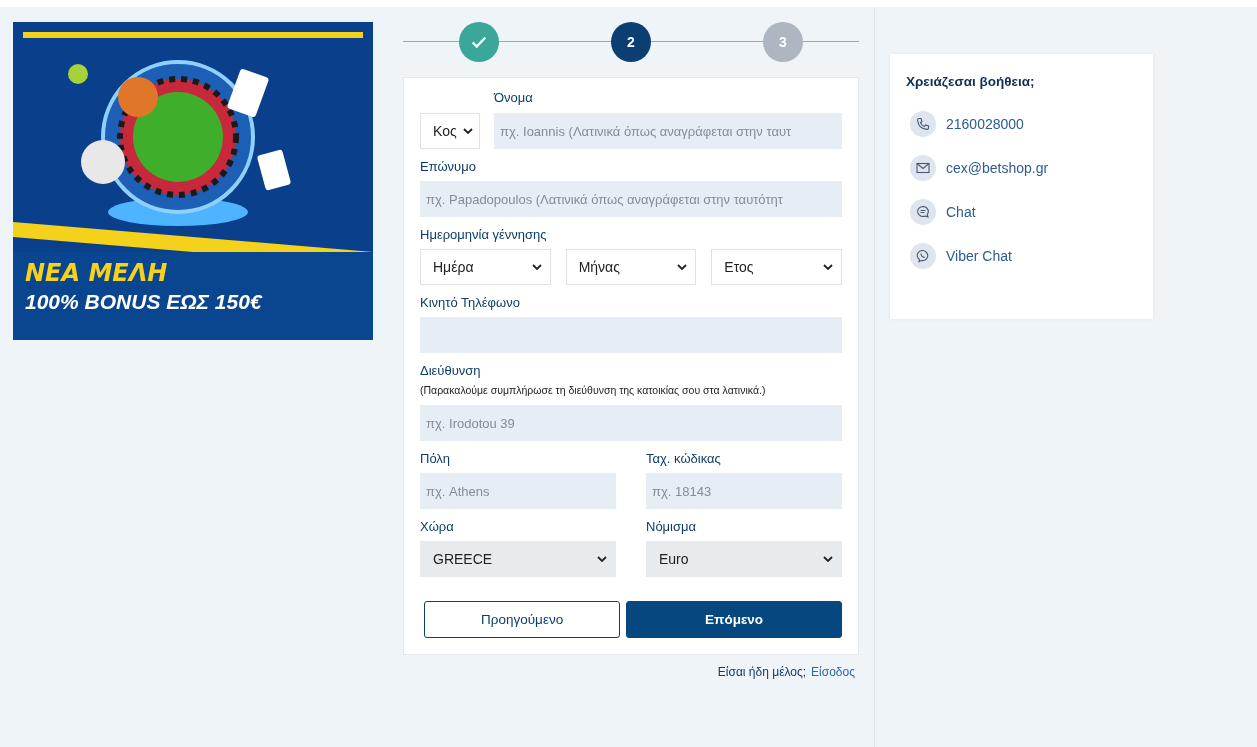 This screenshot has width=1257, height=747. What do you see at coordinates (762, 672) in the screenshot?
I see `login-prompt: Είσαι ήδη μέλος;` at bounding box center [762, 672].